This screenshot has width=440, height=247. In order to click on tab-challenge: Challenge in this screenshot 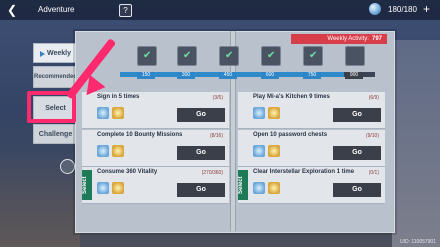, I will do `click(55, 134)`.